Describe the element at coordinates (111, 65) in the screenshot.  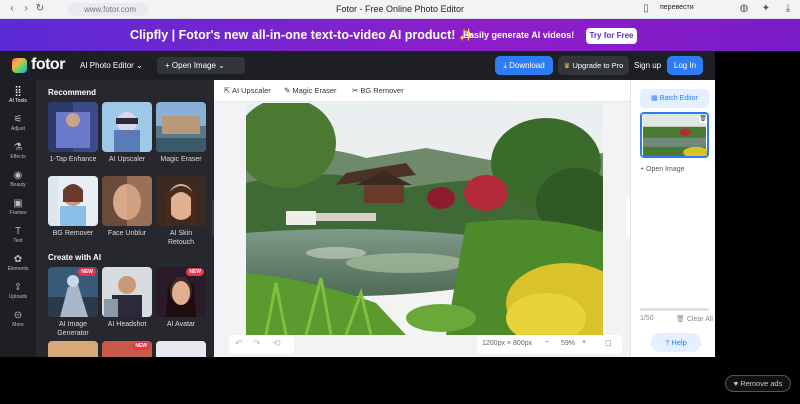
I see `ai-photo-editor-menu: AI Photo Editor ⌄` at that location.